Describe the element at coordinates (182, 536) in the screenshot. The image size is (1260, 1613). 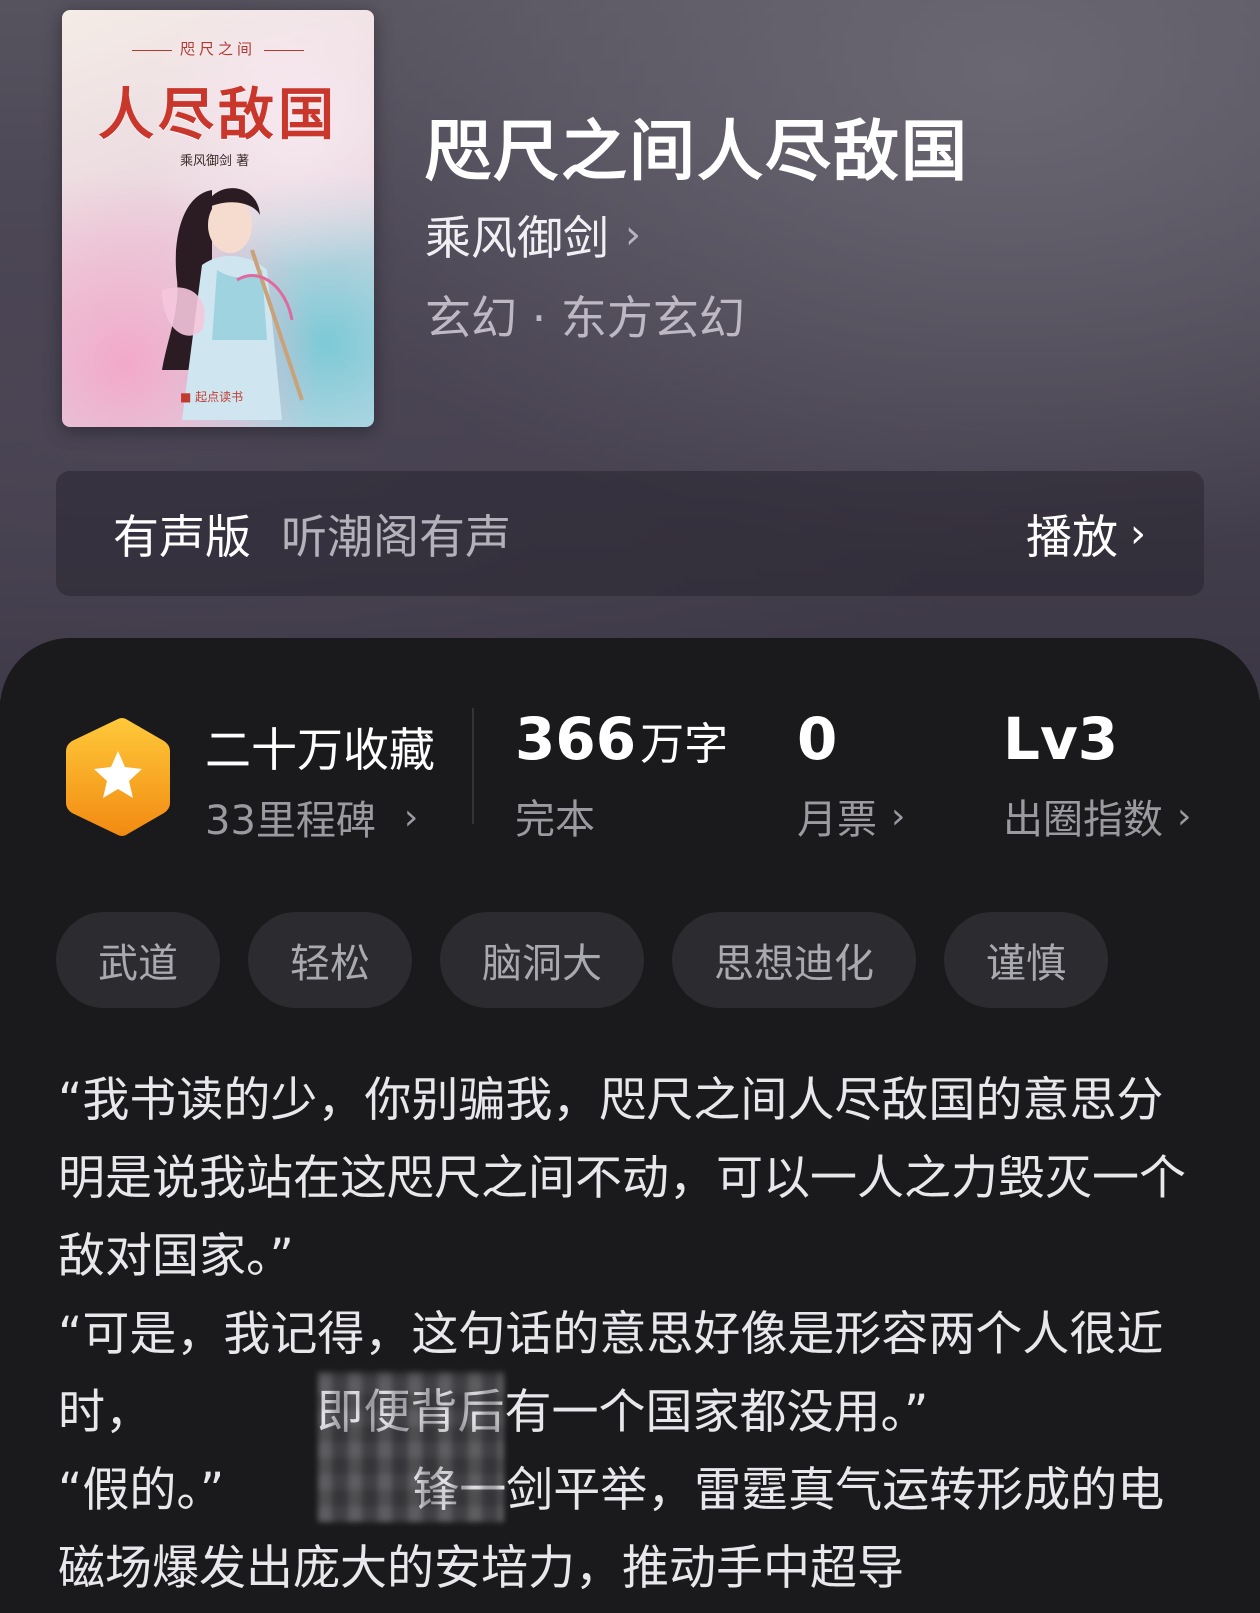
I see `audio-label: 有声版` at that location.